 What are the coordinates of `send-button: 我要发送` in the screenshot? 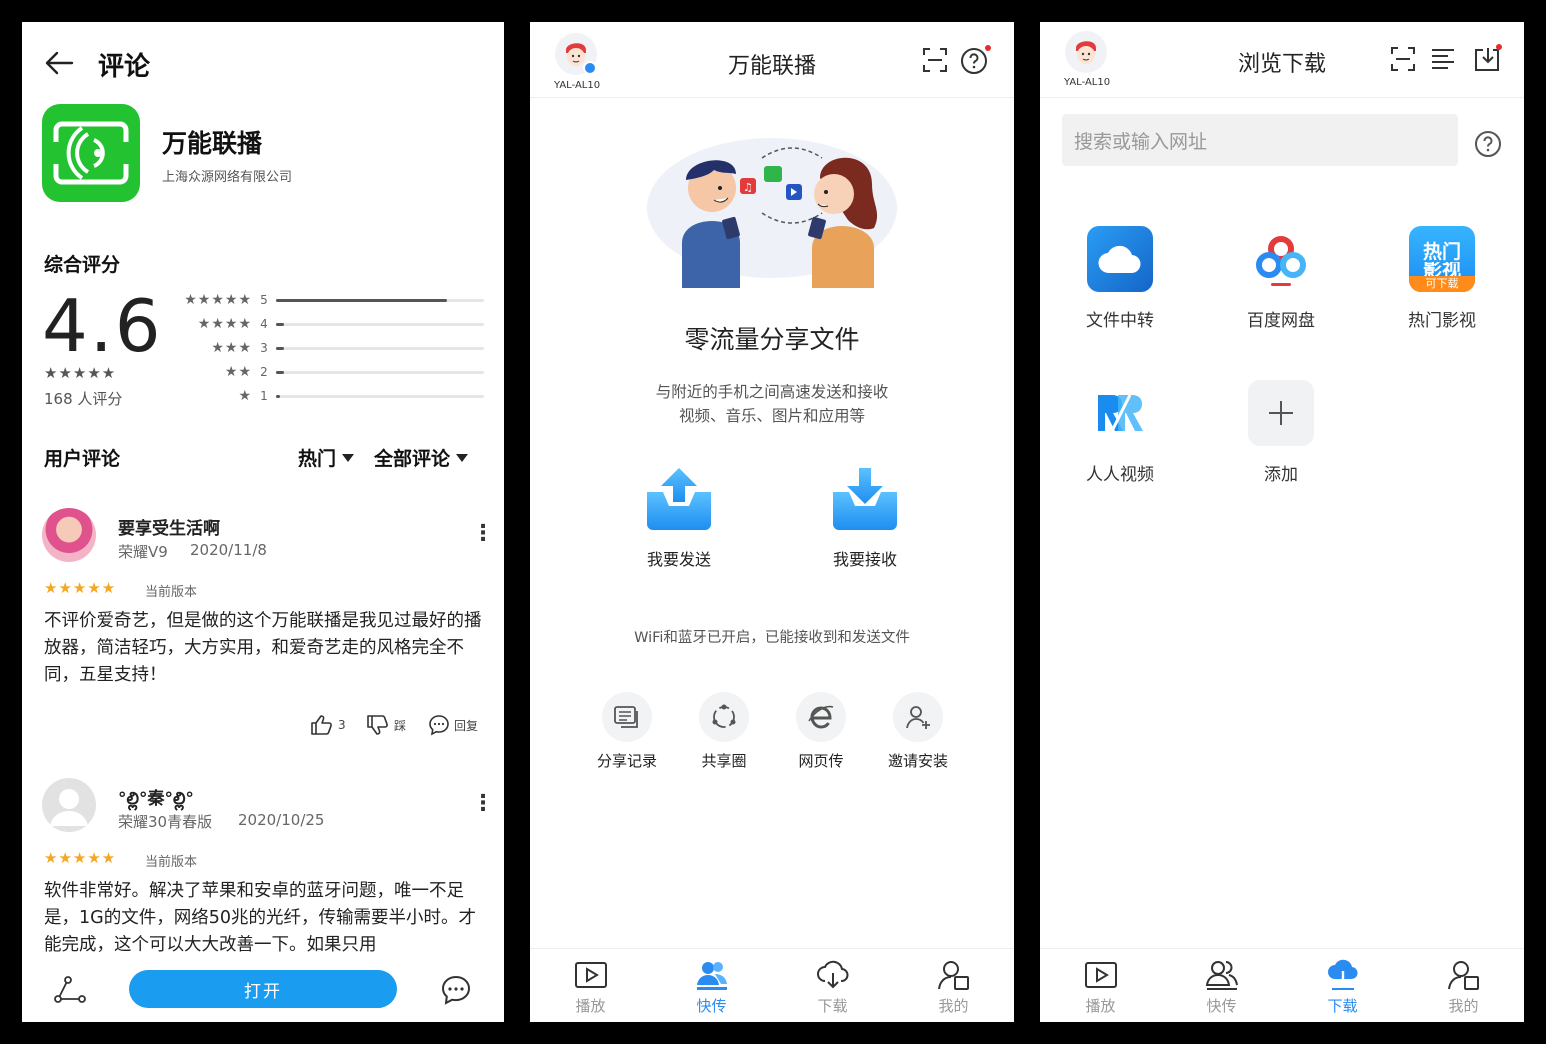 It's located at (679, 518).